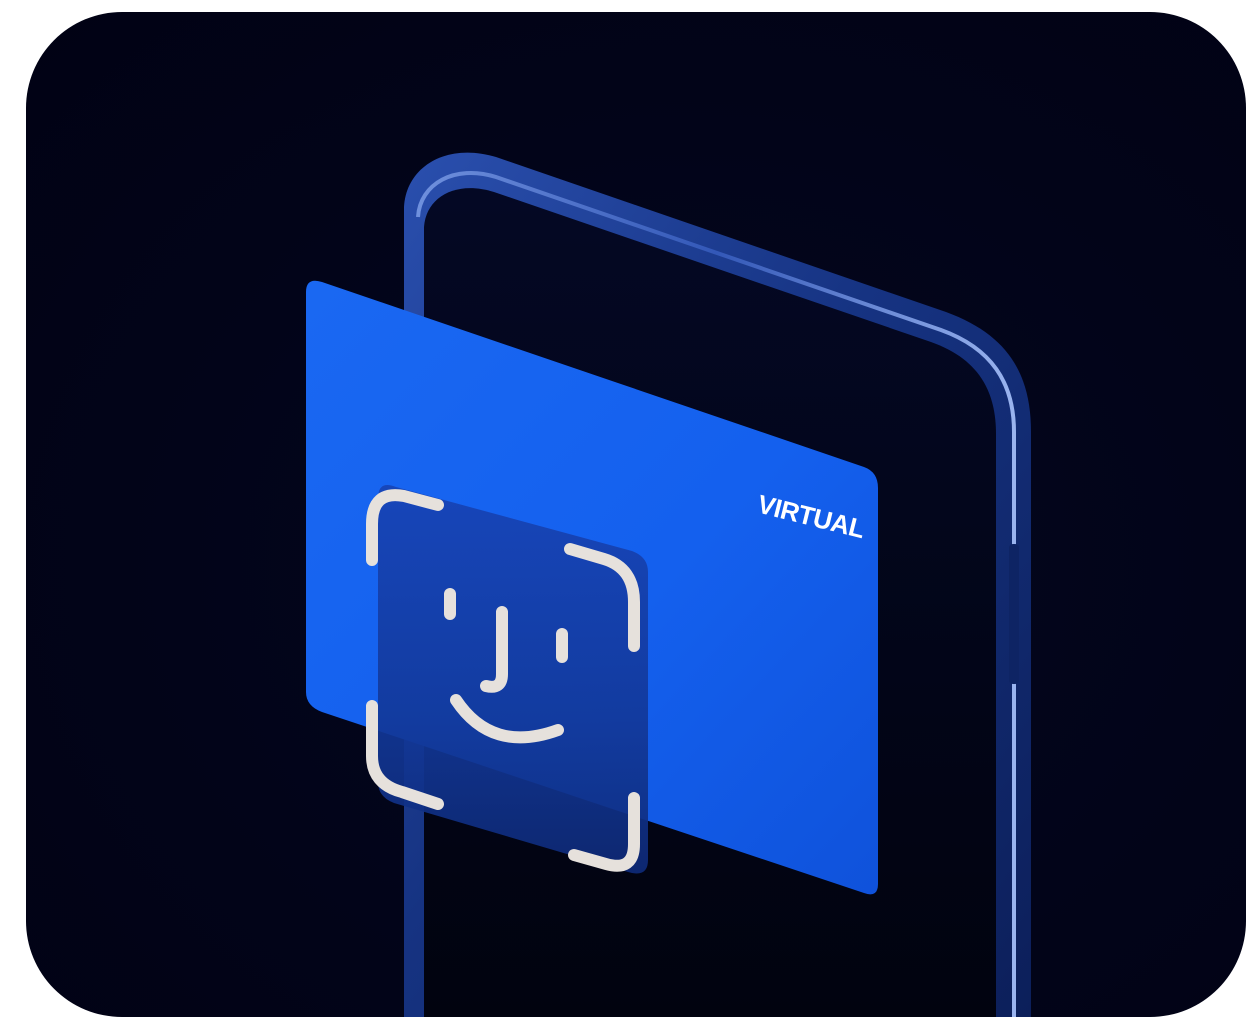 The image size is (1246, 1017). What do you see at coordinates (1014, 614) in the screenshot?
I see `phone-side-button` at bounding box center [1014, 614].